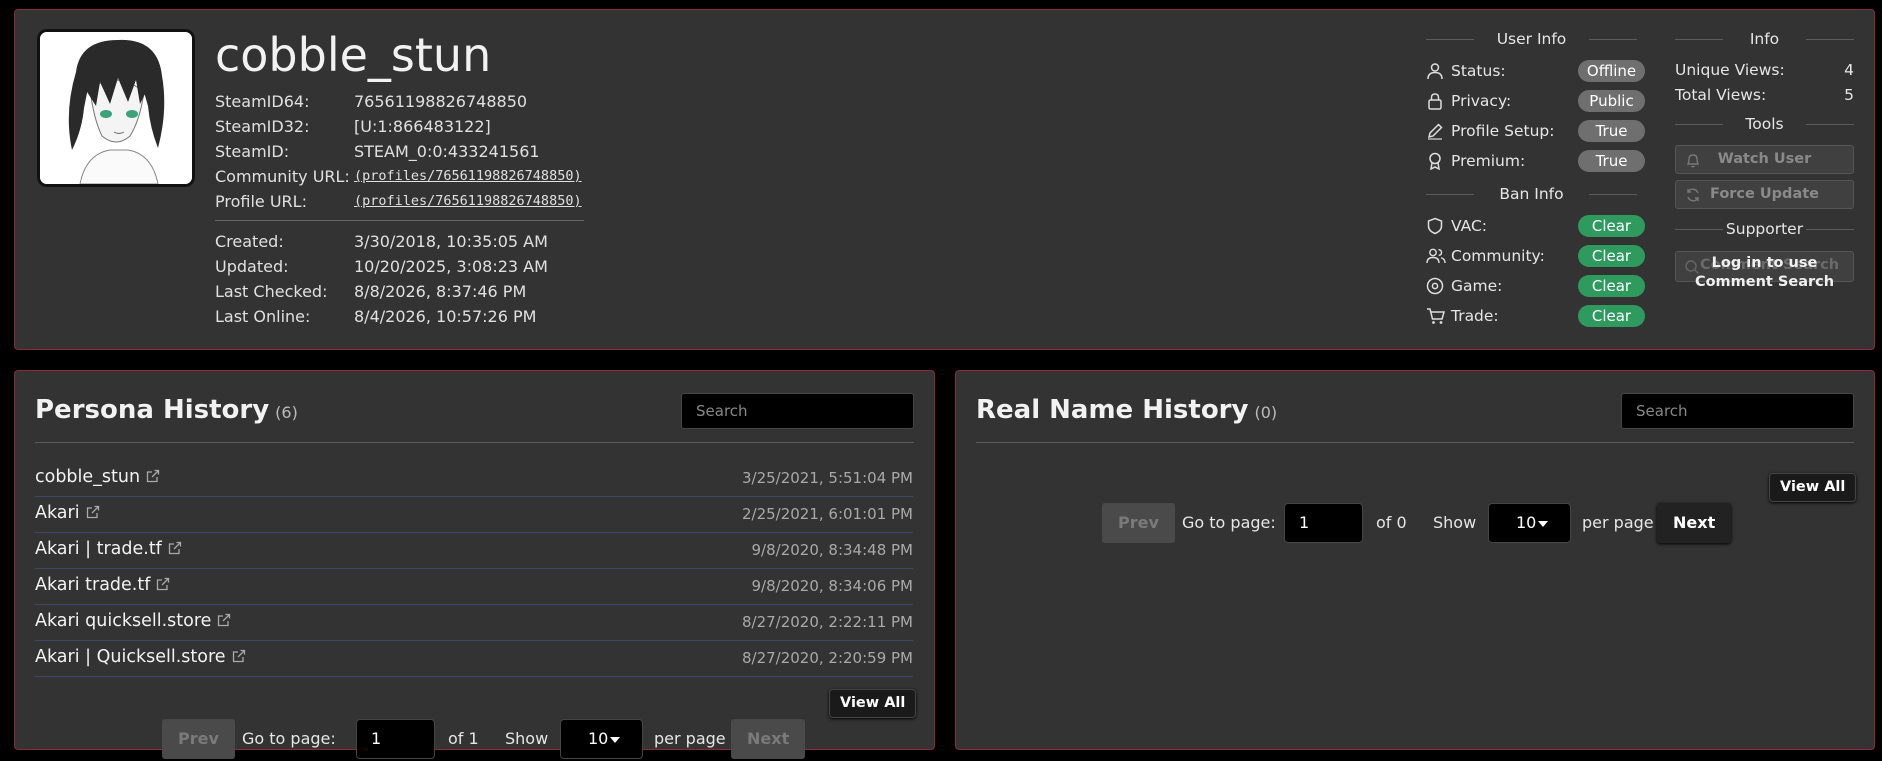  What do you see at coordinates (827, 478) in the screenshot?
I see `persona-date: 3/25/2021, 5:51:04 PM` at bounding box center [827, 478].